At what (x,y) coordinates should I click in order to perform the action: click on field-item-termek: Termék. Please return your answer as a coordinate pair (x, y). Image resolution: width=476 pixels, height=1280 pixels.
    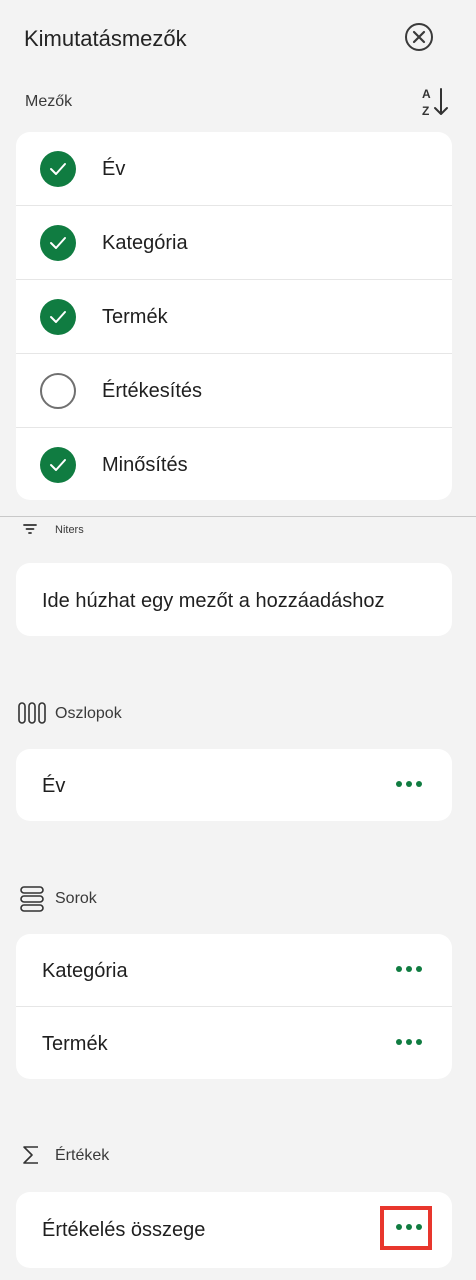
    Looking at the image, I should click on (234, 317).